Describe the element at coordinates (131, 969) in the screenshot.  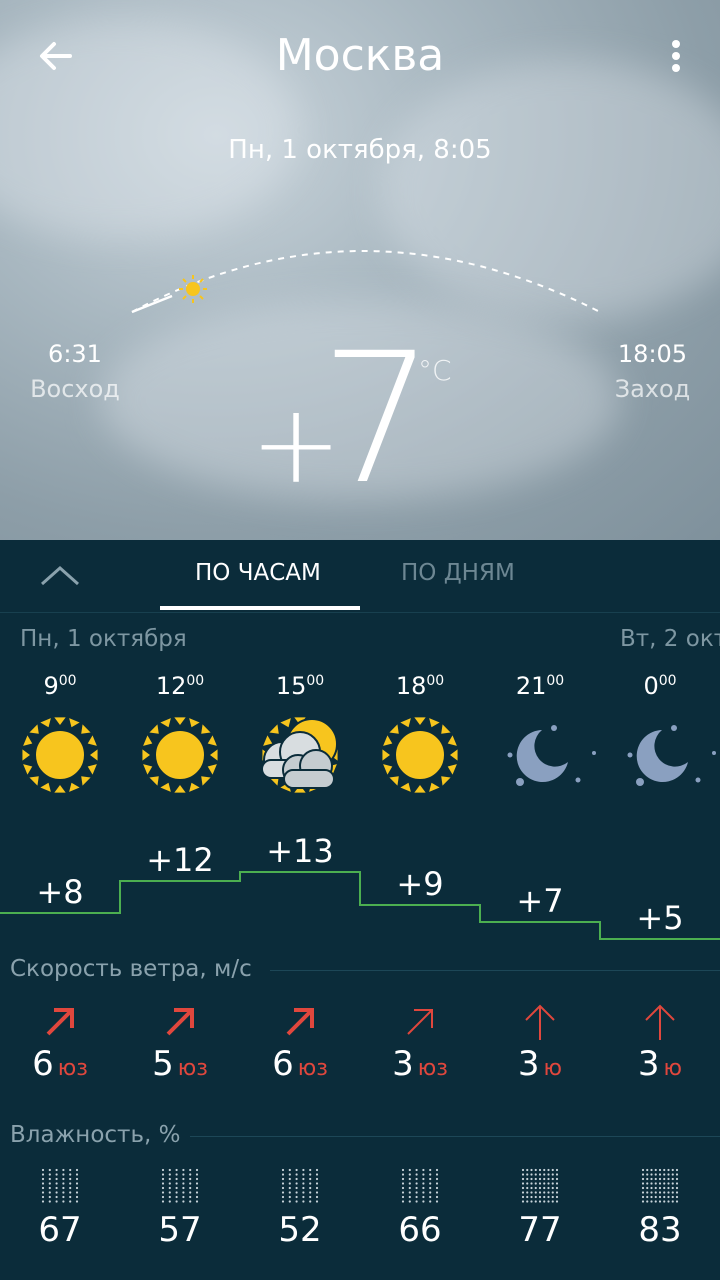
I see `wind-section-title: Скорость ветра, м/с` at that location.